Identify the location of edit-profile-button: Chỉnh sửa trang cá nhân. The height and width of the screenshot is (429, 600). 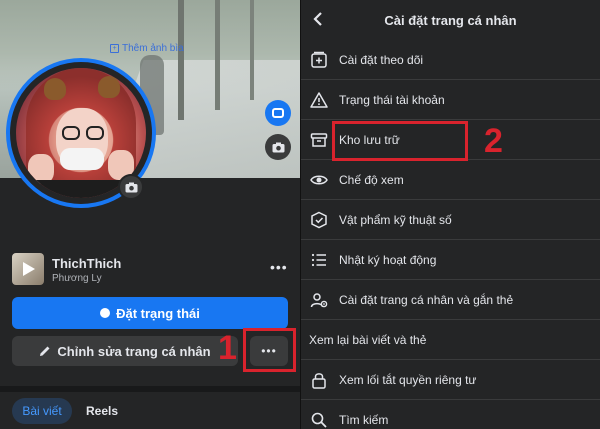
(125, 351).